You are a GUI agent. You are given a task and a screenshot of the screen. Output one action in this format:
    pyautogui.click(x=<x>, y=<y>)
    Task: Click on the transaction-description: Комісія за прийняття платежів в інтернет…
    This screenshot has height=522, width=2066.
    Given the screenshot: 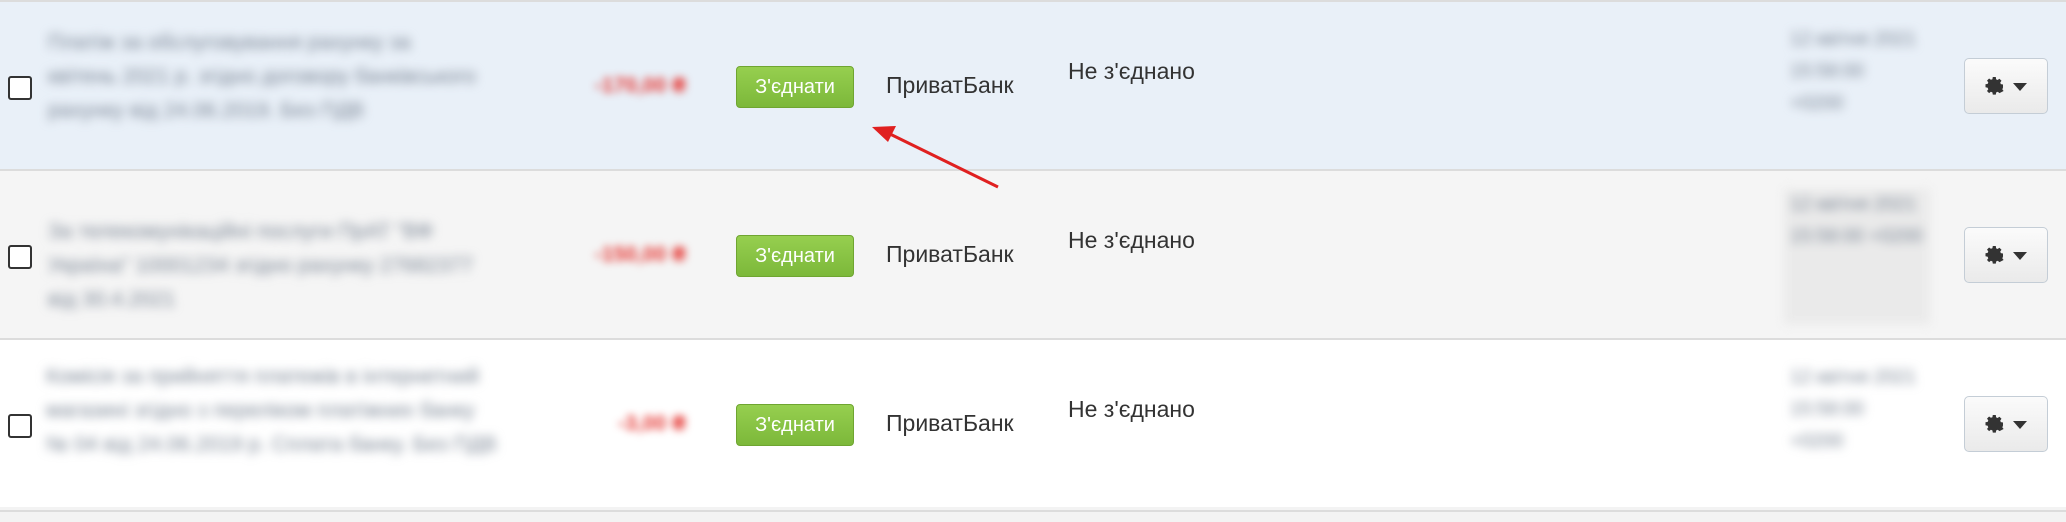 What is the action you would take?
    pyautogui.click(x=271, y=410)
    